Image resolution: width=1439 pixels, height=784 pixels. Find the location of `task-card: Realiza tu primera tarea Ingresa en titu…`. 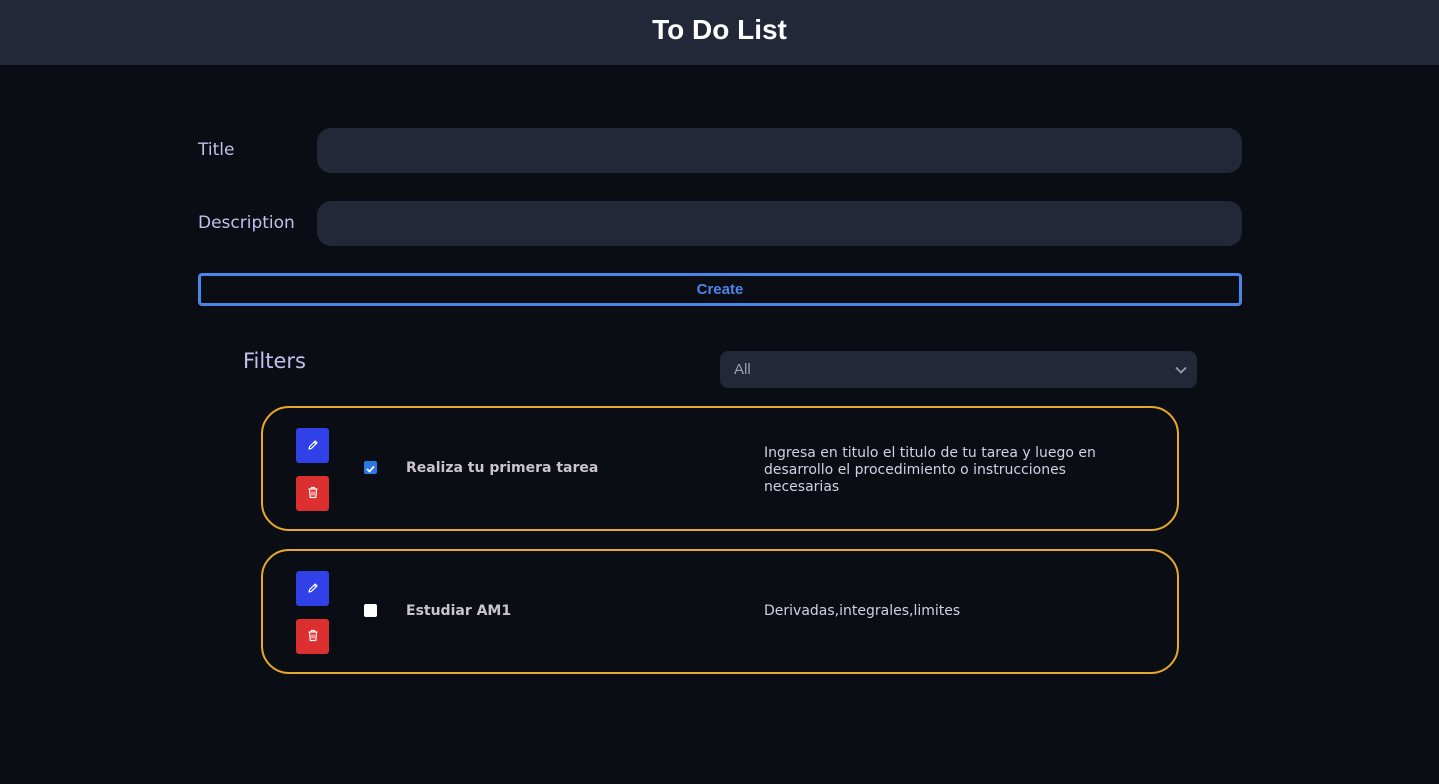

task-card: Realiza tu primera tarea Ingresa en titu… is located at coordinates (720, 468).